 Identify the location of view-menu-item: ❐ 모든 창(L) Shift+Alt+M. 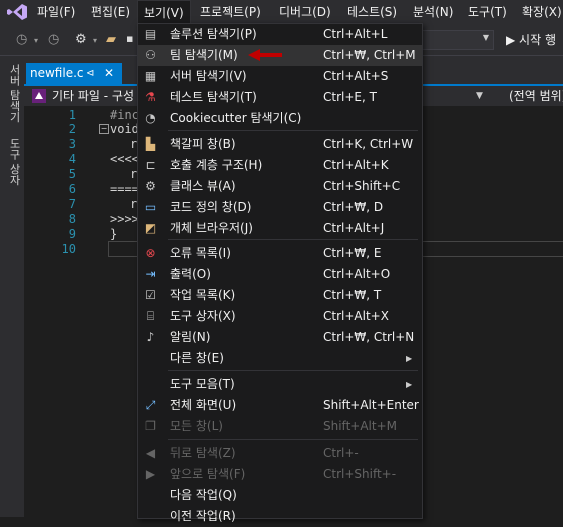
(280, 426).